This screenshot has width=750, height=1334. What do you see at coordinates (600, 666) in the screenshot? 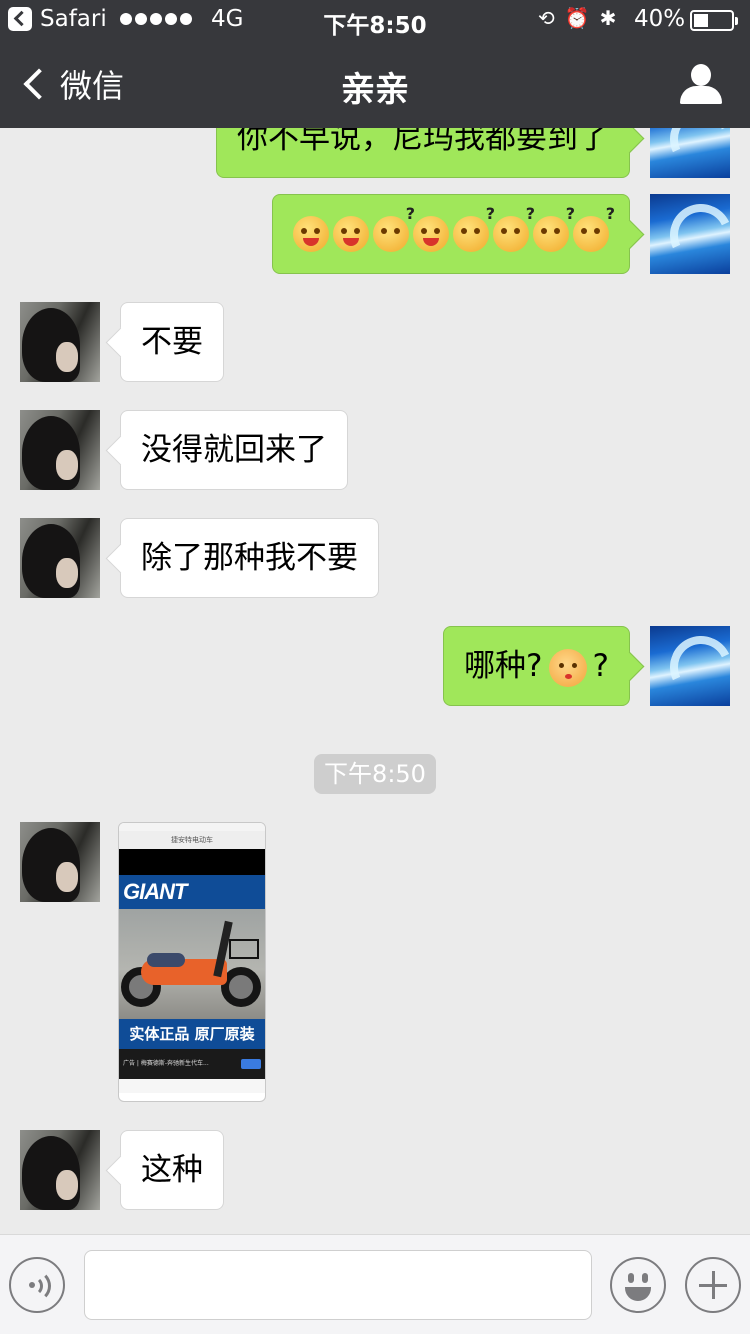
I see `message-text: ?` at bounding box center [600, 666].